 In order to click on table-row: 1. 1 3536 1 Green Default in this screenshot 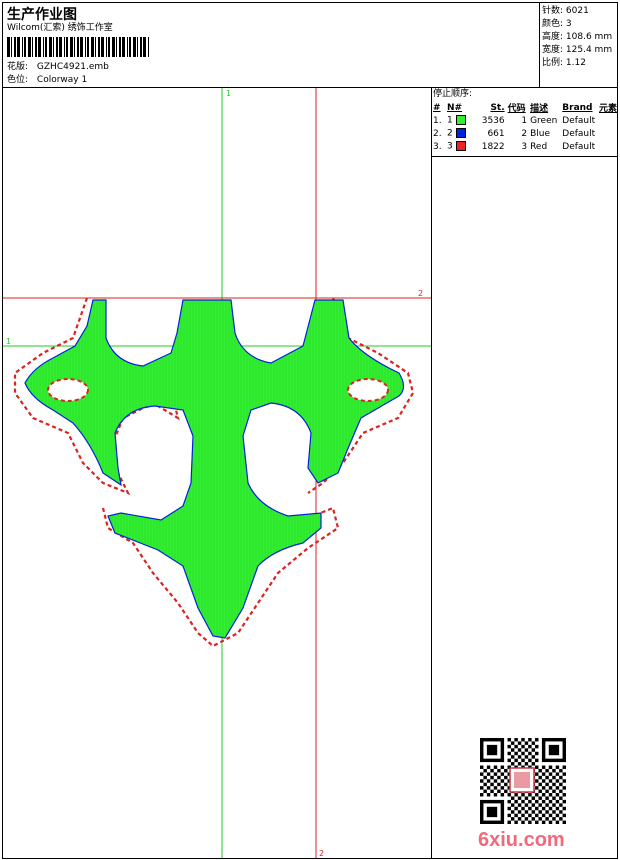, I will do `click(514, 120)`.